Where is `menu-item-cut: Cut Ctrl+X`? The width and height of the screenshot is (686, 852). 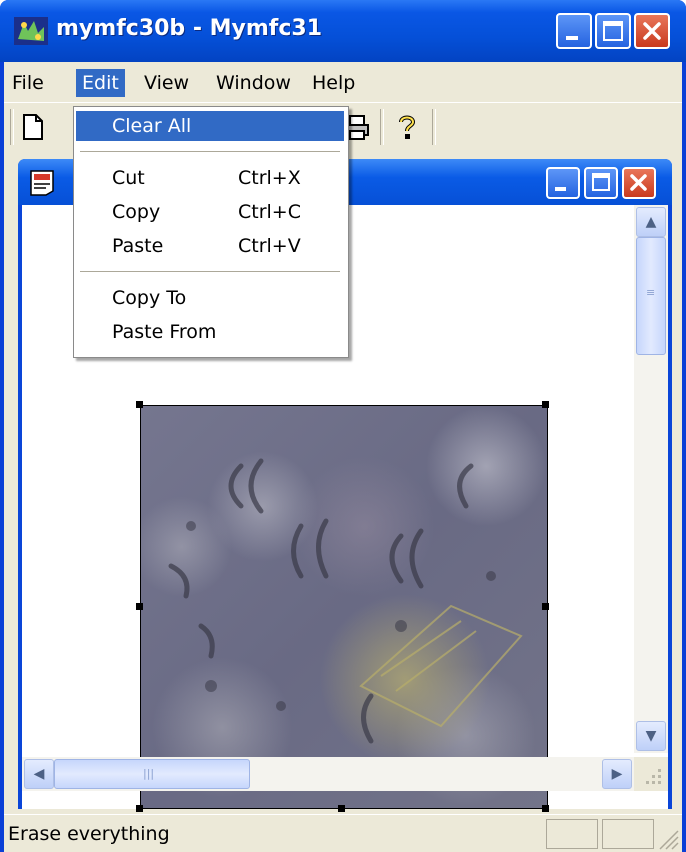
menu-item-cut: Cut Ctrl+X is located at coordinates (210, 178).